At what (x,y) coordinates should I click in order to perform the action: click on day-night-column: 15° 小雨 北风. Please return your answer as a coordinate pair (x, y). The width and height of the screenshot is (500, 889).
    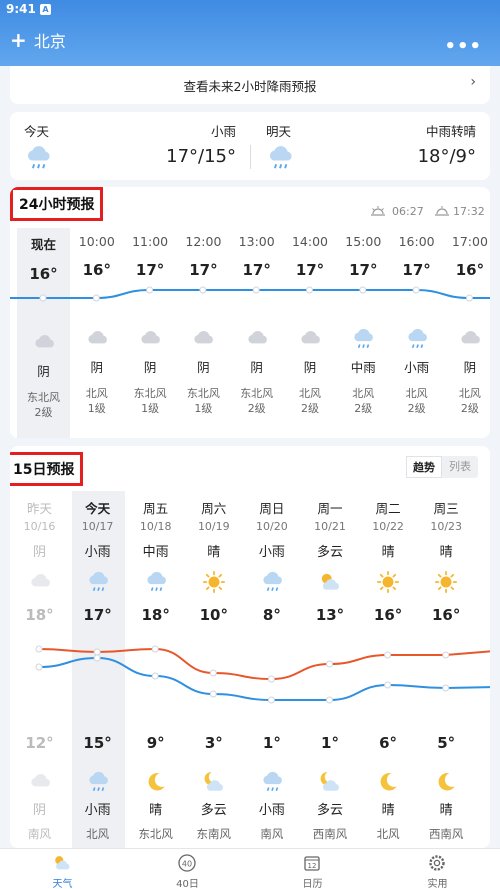
    Looking at the image, I should click on (97, 788).